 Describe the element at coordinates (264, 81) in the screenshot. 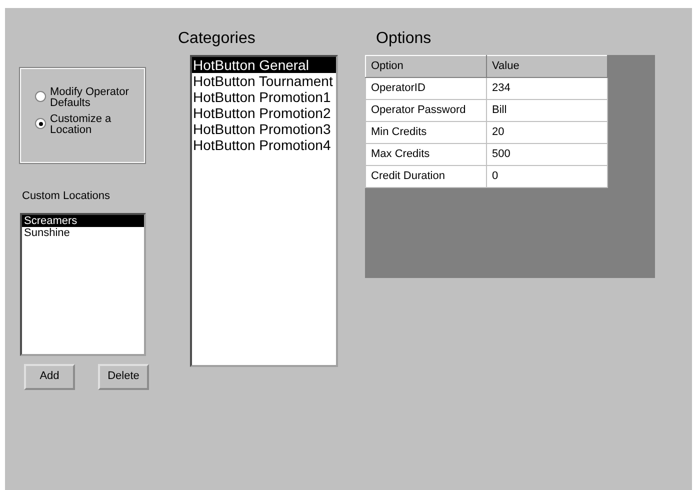

I see `list-item: HotButton Tournament` at that location.